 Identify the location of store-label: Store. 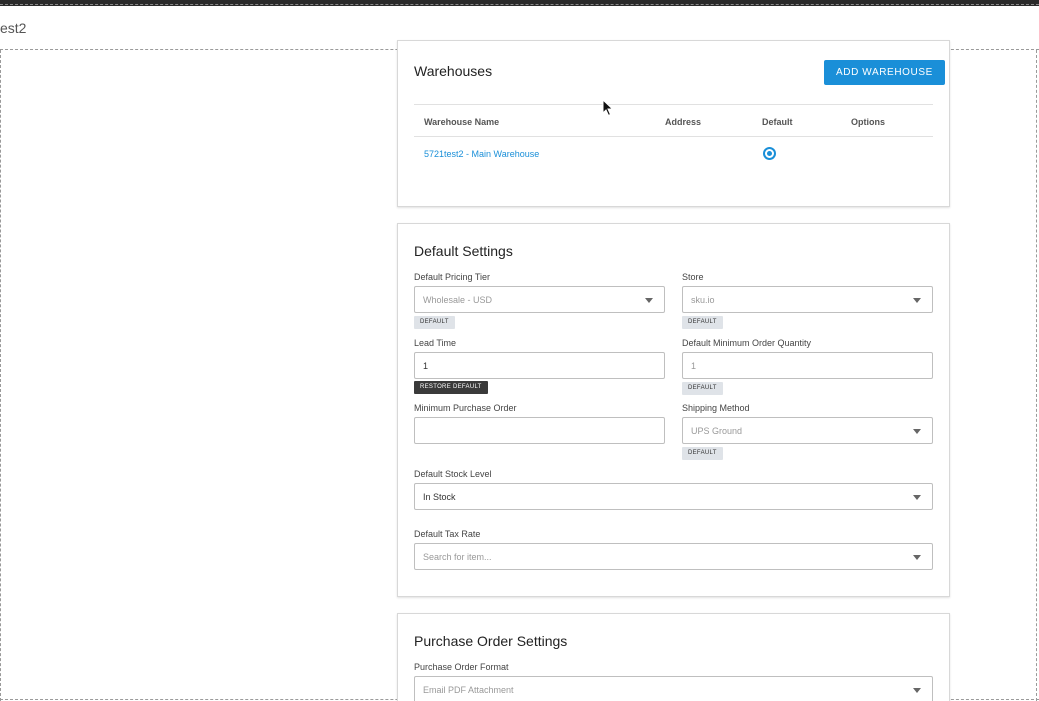
(693, 277).